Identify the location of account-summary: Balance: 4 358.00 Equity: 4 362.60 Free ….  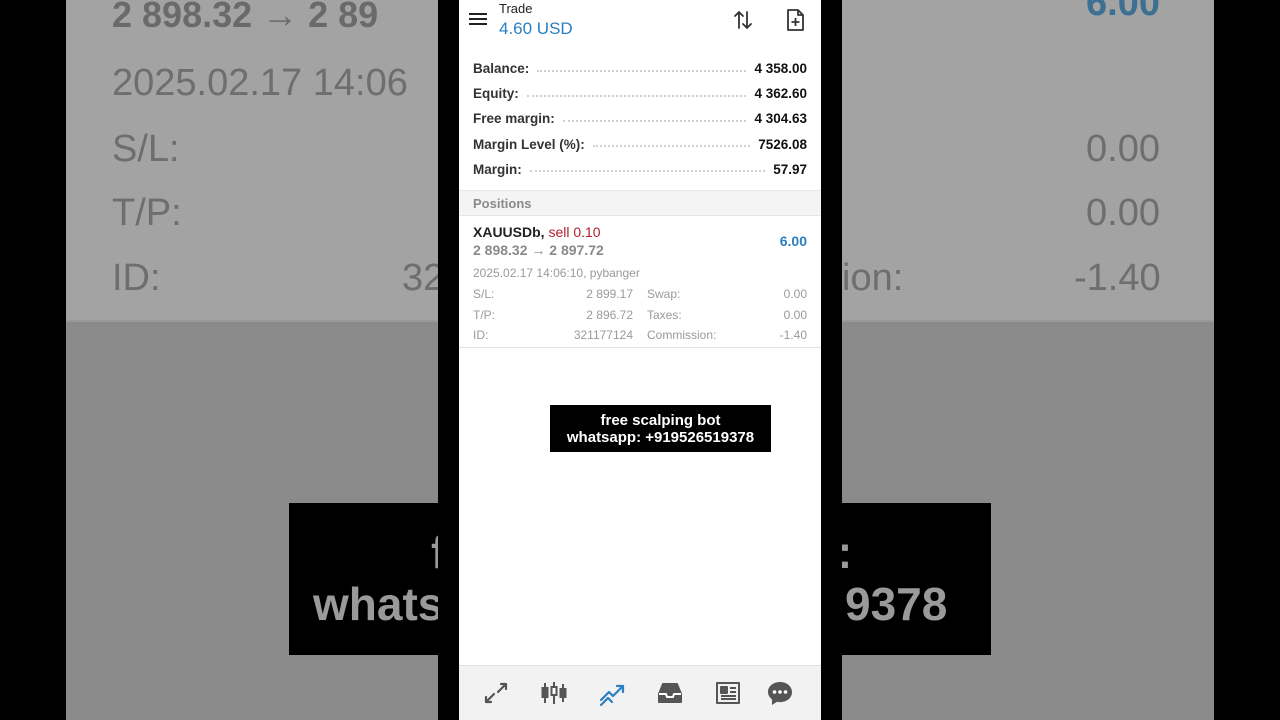
(640, 119).